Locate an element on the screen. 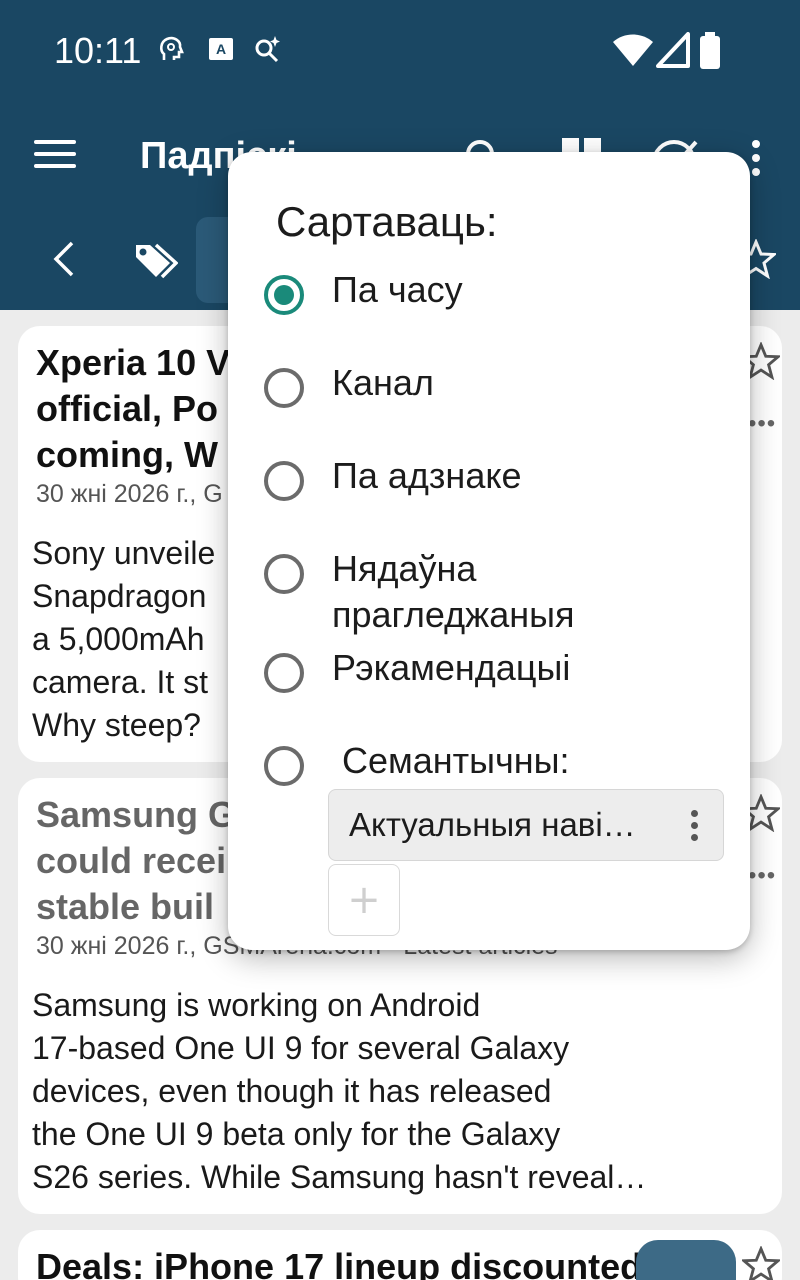  option-label: Канал is located at coordinates (527, 383).